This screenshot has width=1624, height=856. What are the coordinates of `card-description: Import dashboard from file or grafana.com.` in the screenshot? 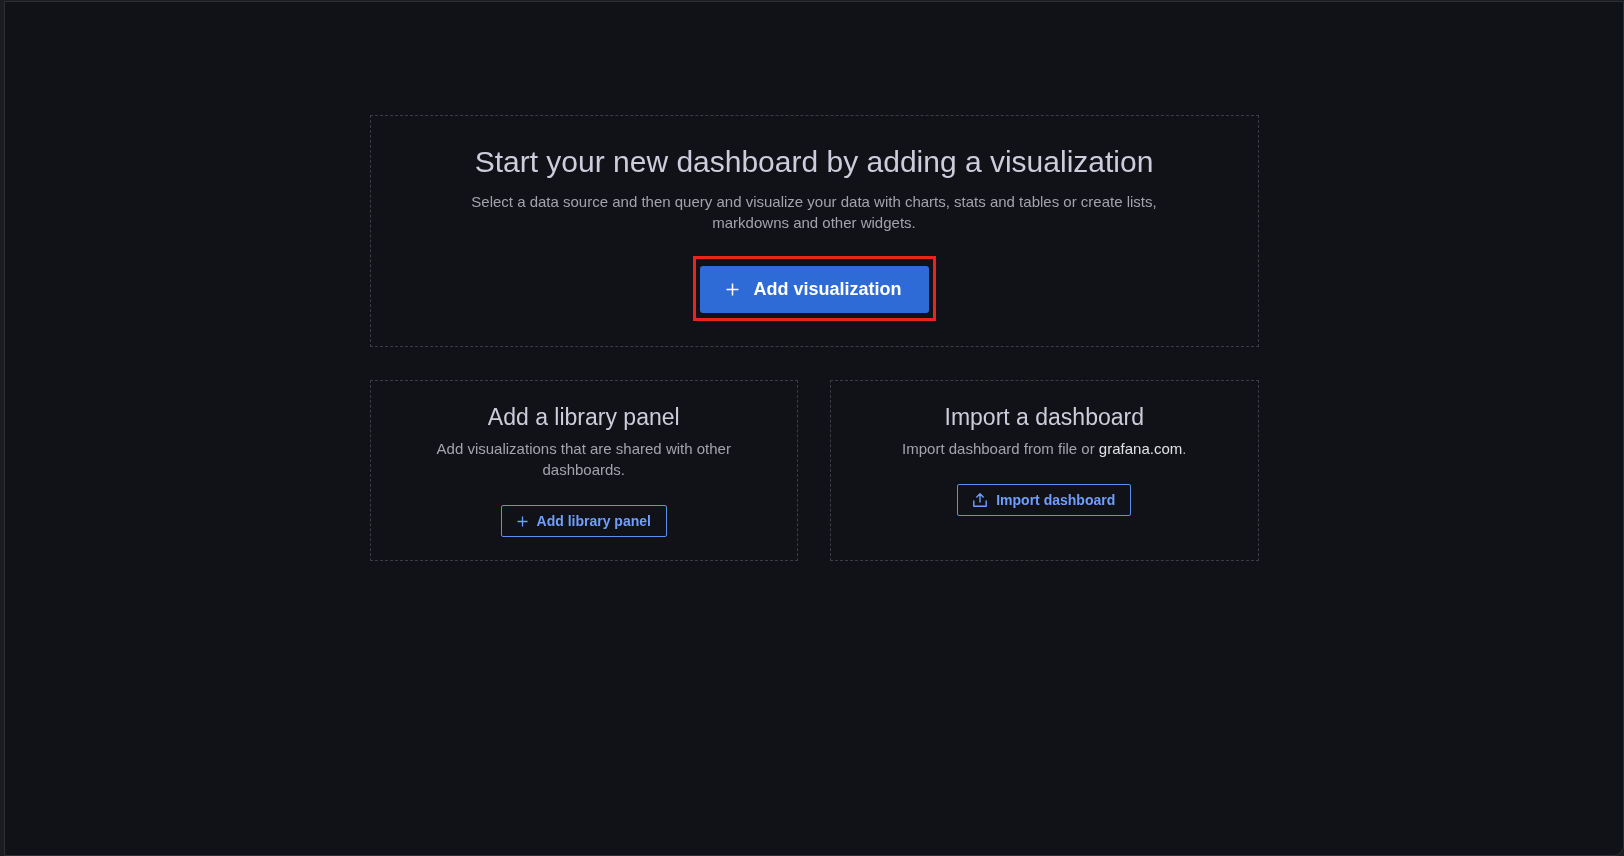 It's located at (1044, 449).